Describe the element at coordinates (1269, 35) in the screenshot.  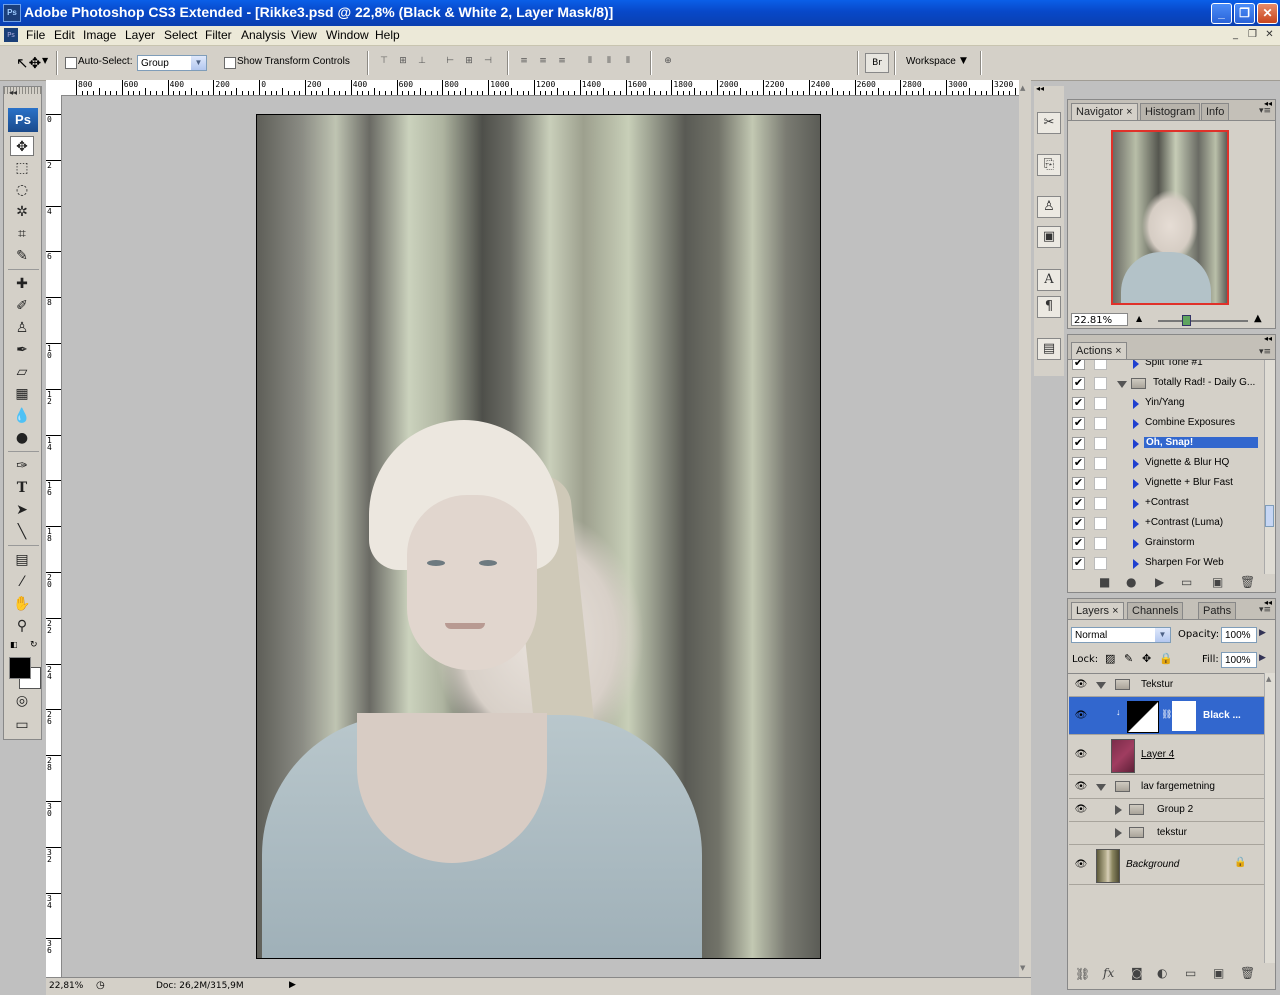
I see `doc-close-button: ✕` at that location.